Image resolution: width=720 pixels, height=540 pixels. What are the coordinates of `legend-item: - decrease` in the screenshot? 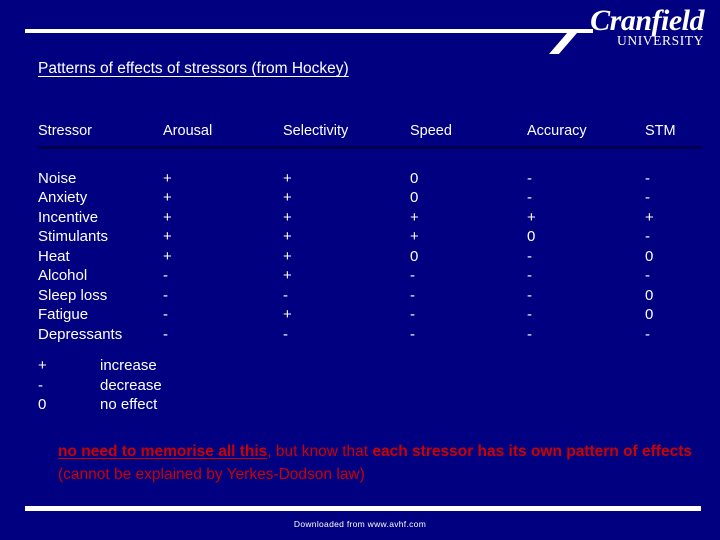 It's located at (100, 386).